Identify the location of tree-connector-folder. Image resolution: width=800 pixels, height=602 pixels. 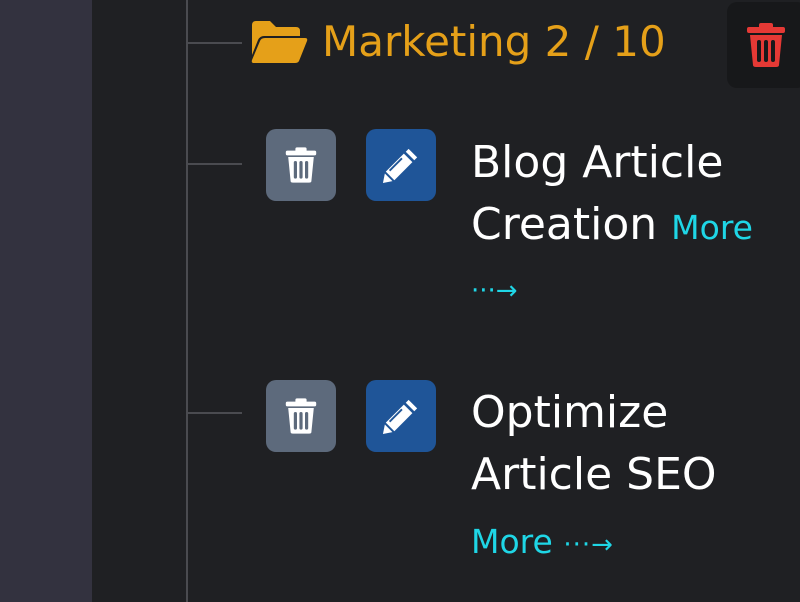
(214, 43).